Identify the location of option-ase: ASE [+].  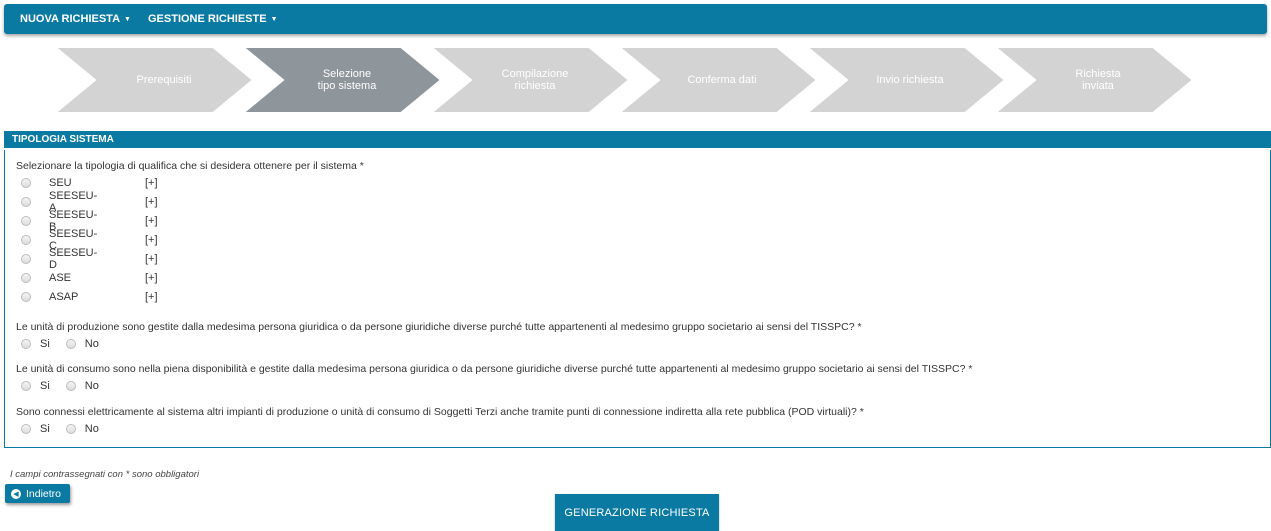
(89, 278).